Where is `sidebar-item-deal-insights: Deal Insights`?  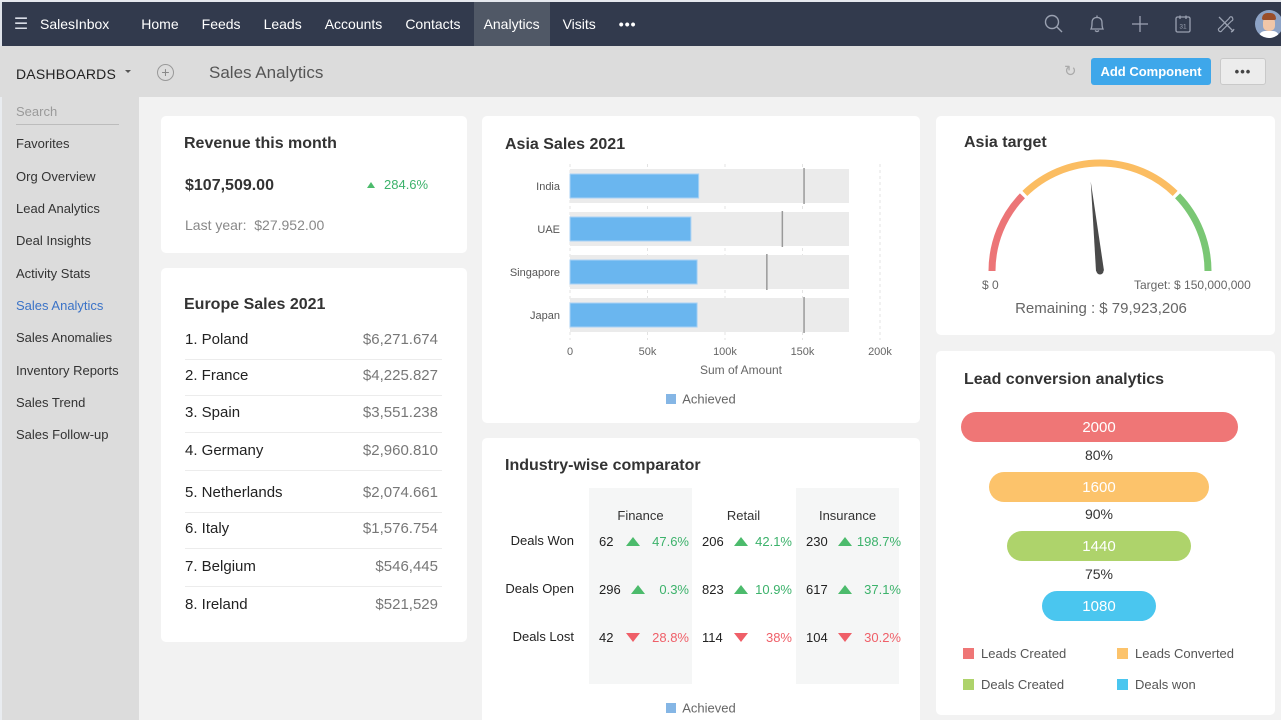 sidebar-item-deal-insights: Deal Insights is located at coordinates (53, 240).